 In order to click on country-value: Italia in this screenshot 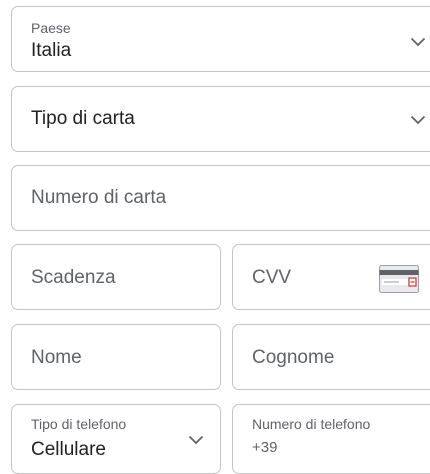, I will do `click(51, 50)`.